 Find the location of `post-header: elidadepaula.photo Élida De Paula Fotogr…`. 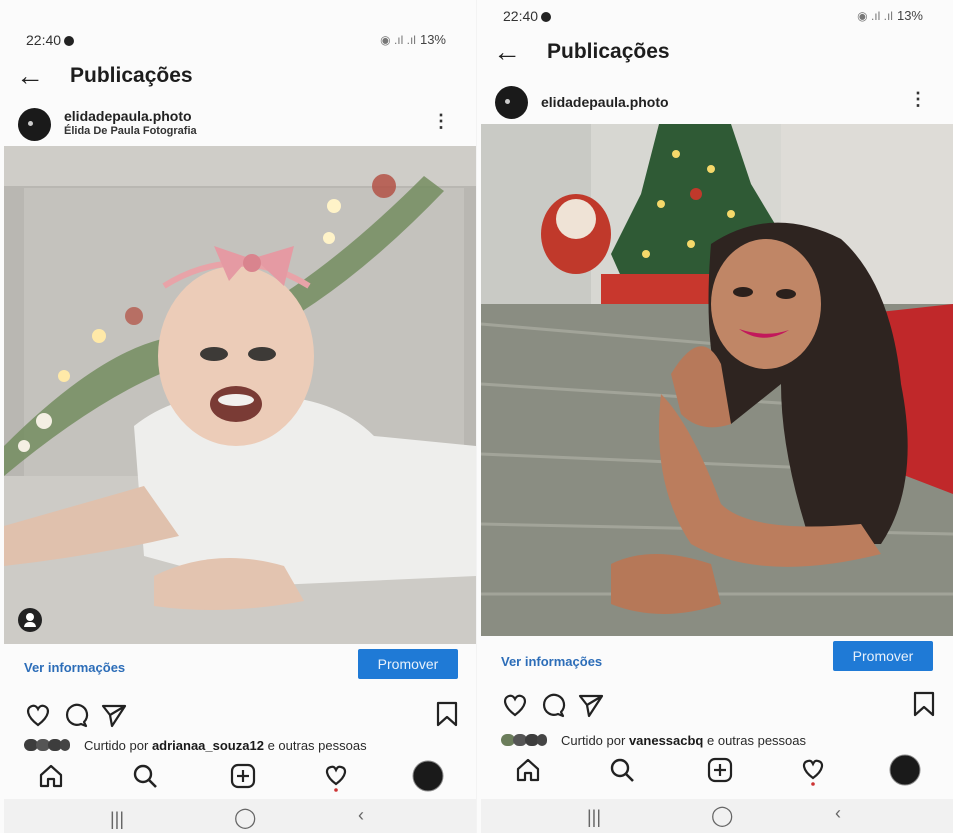

post-header: elidadepaula.photo Élida De Paula Fotogr… is located at coordinates (240, 124).